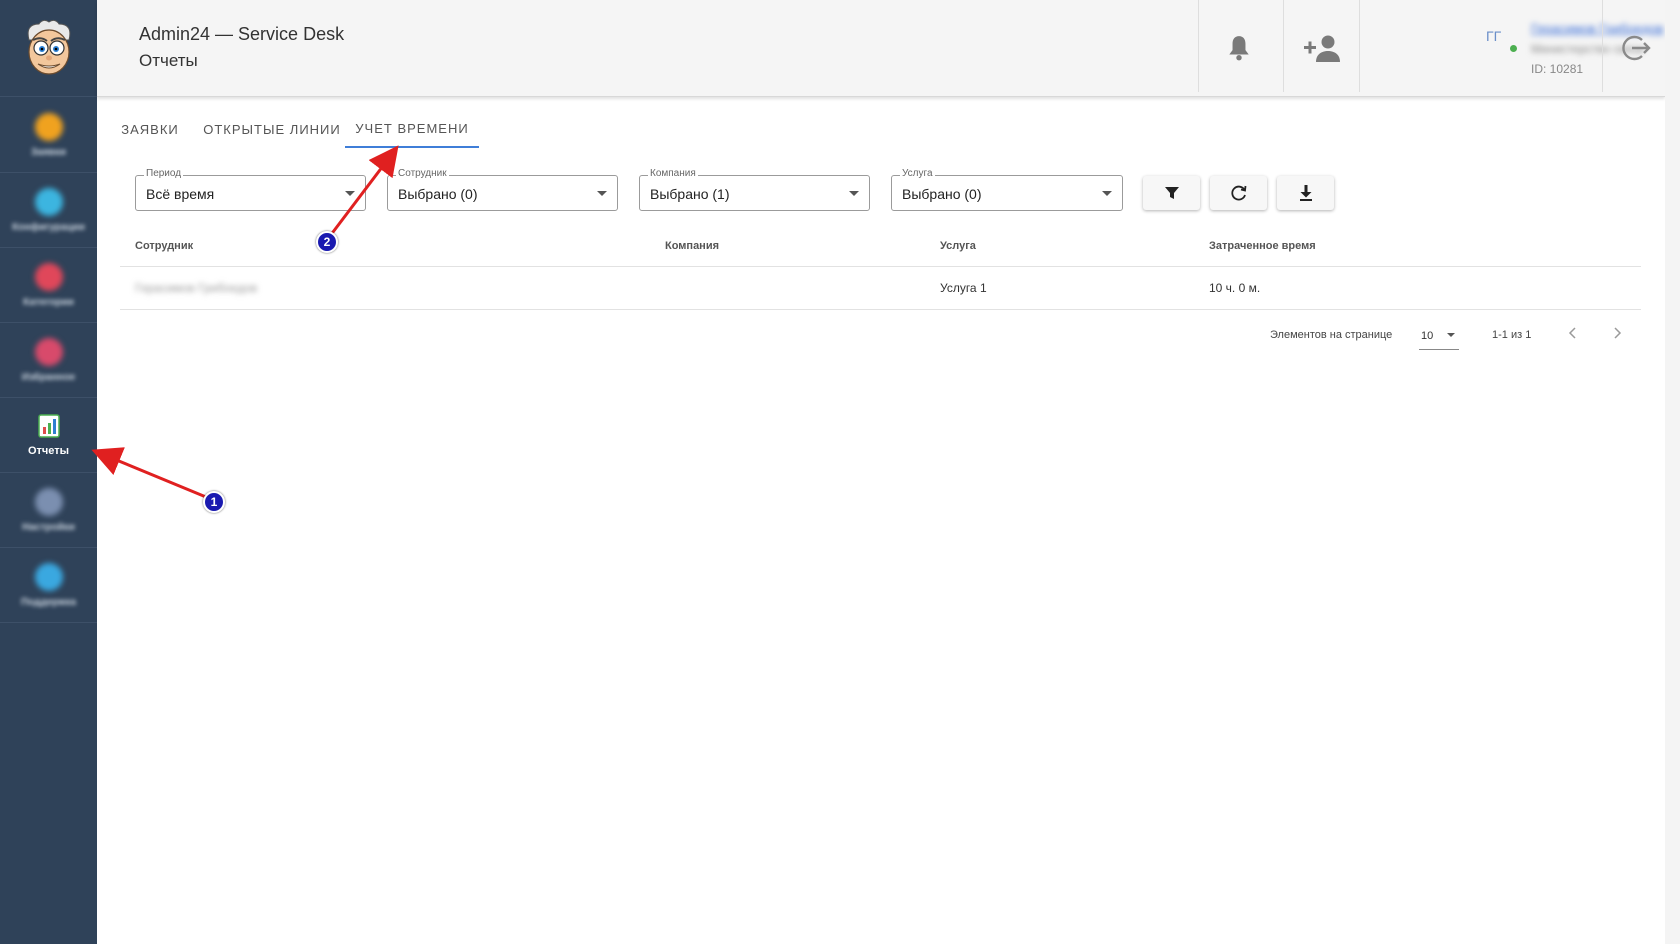 This screenshot has height=944, width=1680. I want to click on column-header-company: Компания, so click(692, 246).